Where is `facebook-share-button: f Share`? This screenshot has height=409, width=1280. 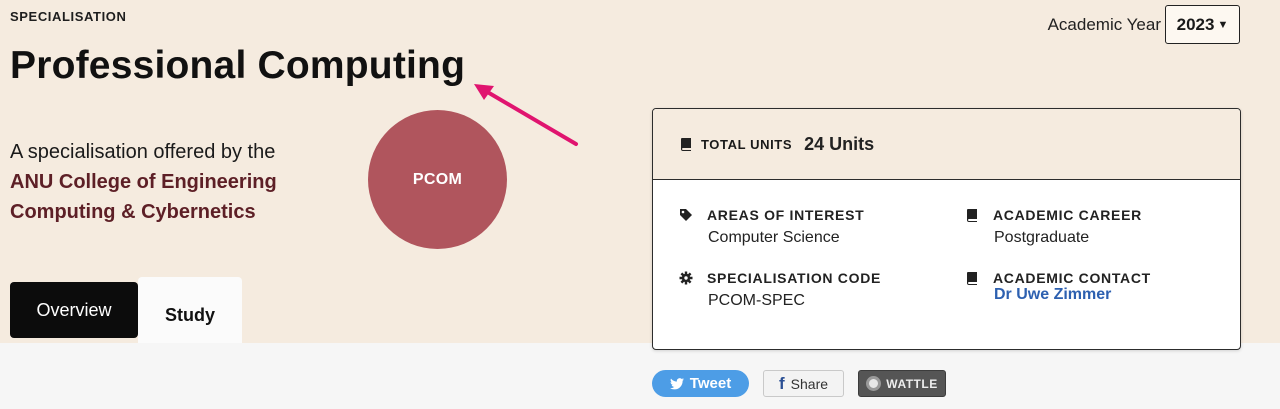 facebook-share-button: f Share is located at coordinates (803, 383).